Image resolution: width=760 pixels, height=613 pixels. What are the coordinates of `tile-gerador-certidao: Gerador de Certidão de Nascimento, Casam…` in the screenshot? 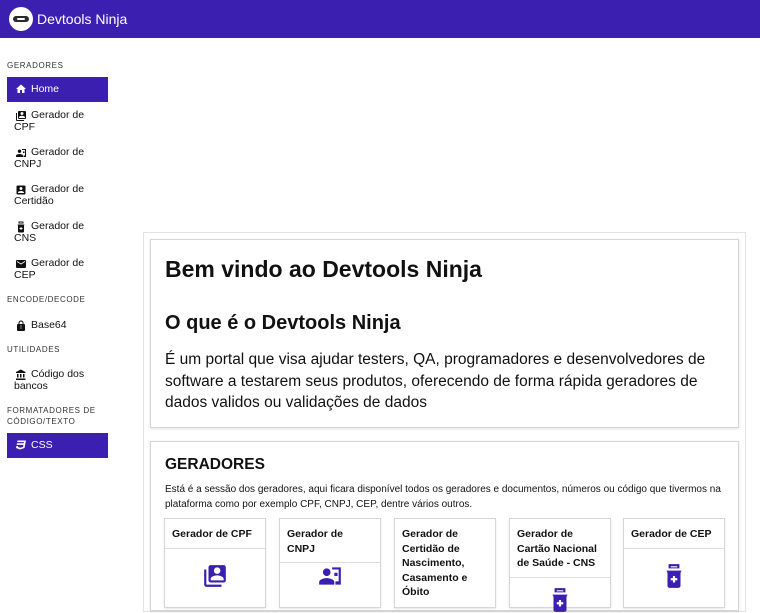 It's located at (445, 563).